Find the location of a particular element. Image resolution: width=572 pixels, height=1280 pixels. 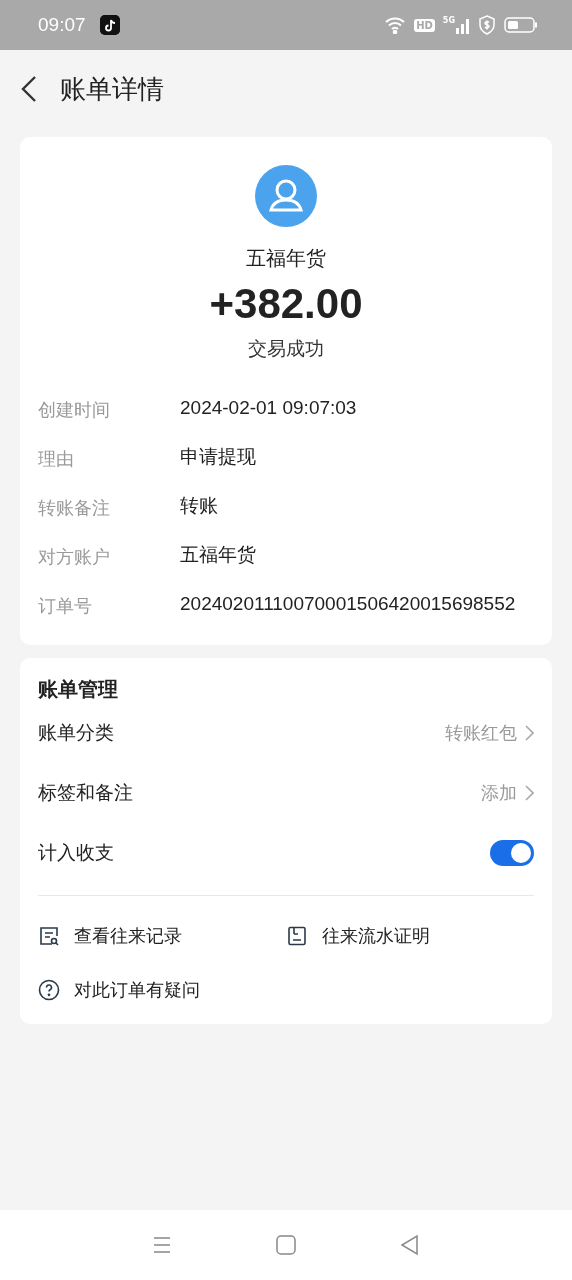

section-title: 账单管理 is located at coordinates (78, 689).